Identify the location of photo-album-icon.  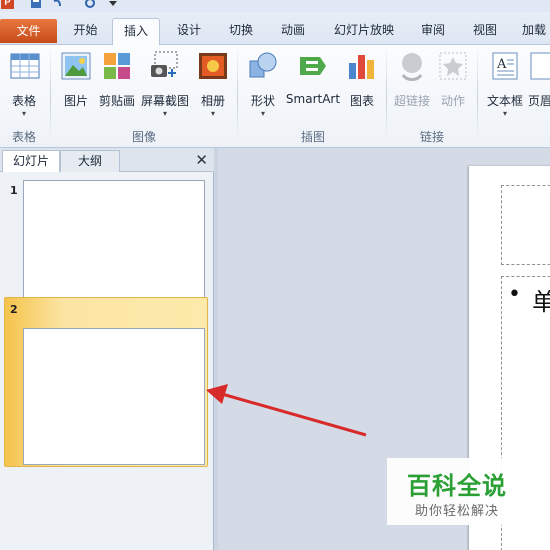
(213, 66).